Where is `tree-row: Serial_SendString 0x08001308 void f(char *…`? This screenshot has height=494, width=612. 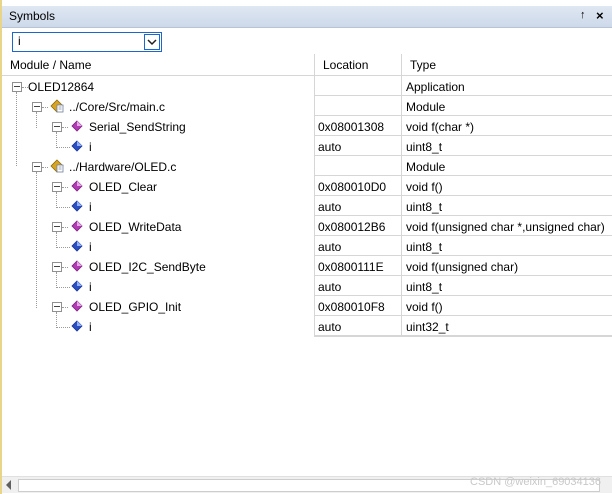
tree-row: Serial_SendString 0x08001308 void f(char *… is located at coordinates (306, 127).